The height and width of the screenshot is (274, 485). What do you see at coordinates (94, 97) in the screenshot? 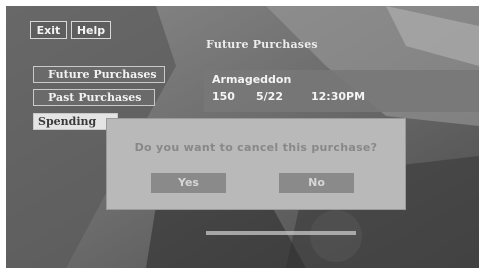
I see `menu-item-past-purchases: Past Purchases` at bounding box center [94, 97].